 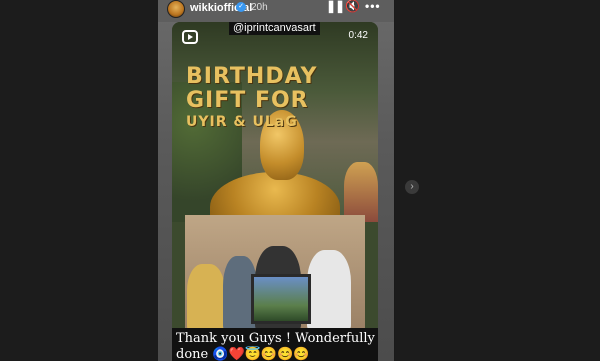 I want to click on group-photo, so click(x=275, y=272).